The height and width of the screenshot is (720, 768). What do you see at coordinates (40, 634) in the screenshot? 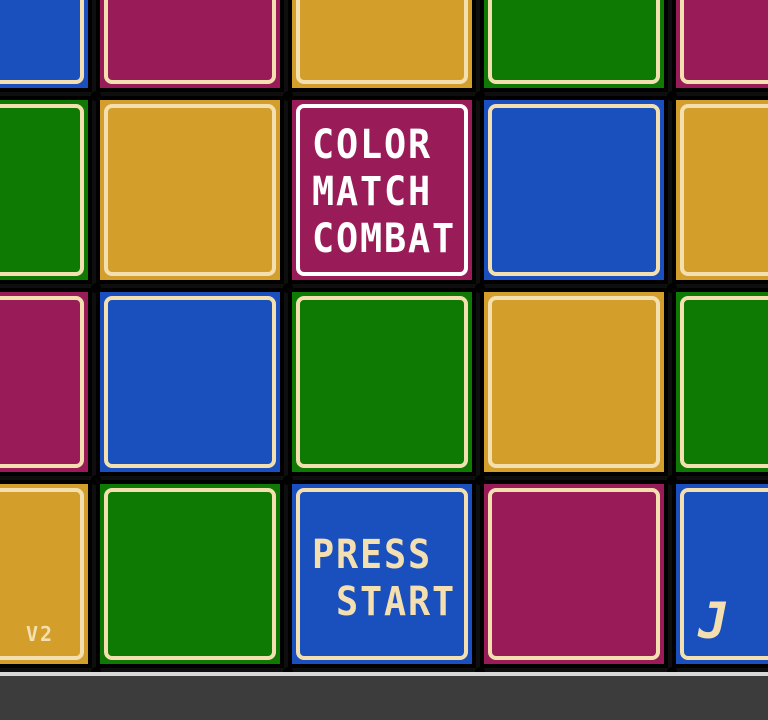
I see `version-label: V2` at bounding box center [40, 634].